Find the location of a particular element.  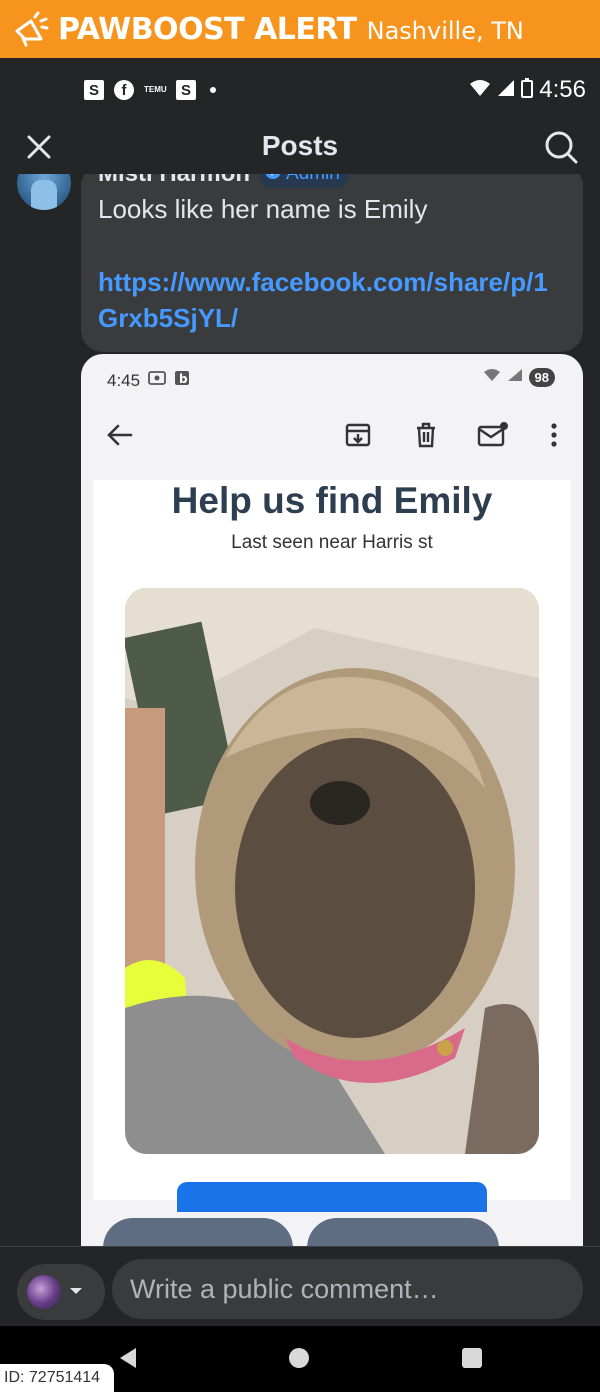

archive-icon is located at coordinates (358, 435).